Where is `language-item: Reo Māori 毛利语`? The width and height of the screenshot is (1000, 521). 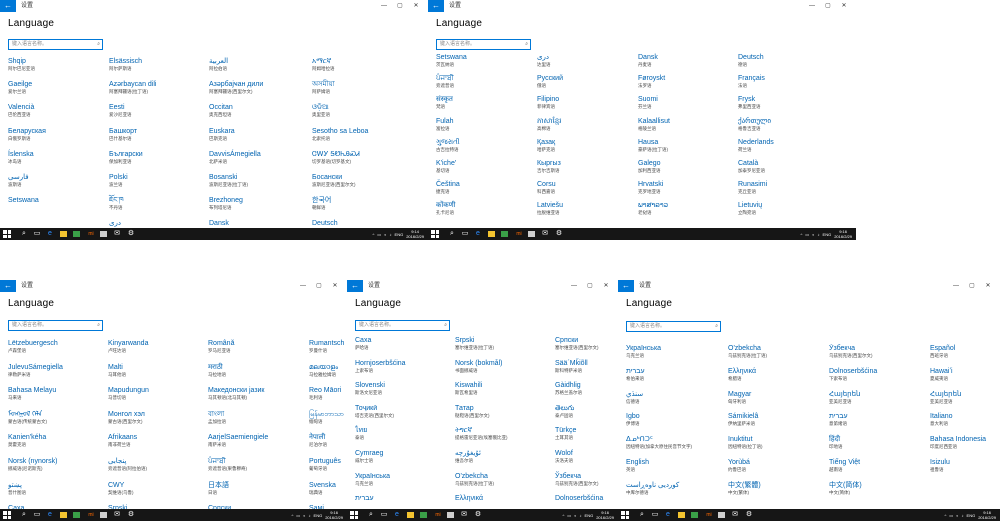
language-item: Reo Māori 毛利语 is located at coordinates (325, 393).